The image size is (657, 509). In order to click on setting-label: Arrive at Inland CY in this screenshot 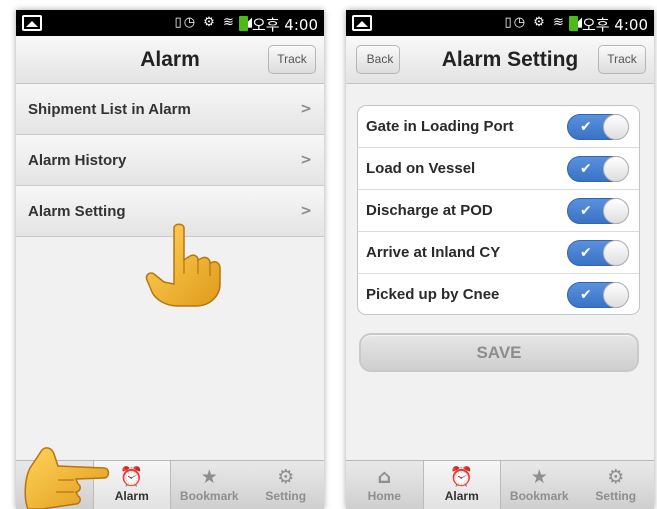, I will do `click(433, 252)`.